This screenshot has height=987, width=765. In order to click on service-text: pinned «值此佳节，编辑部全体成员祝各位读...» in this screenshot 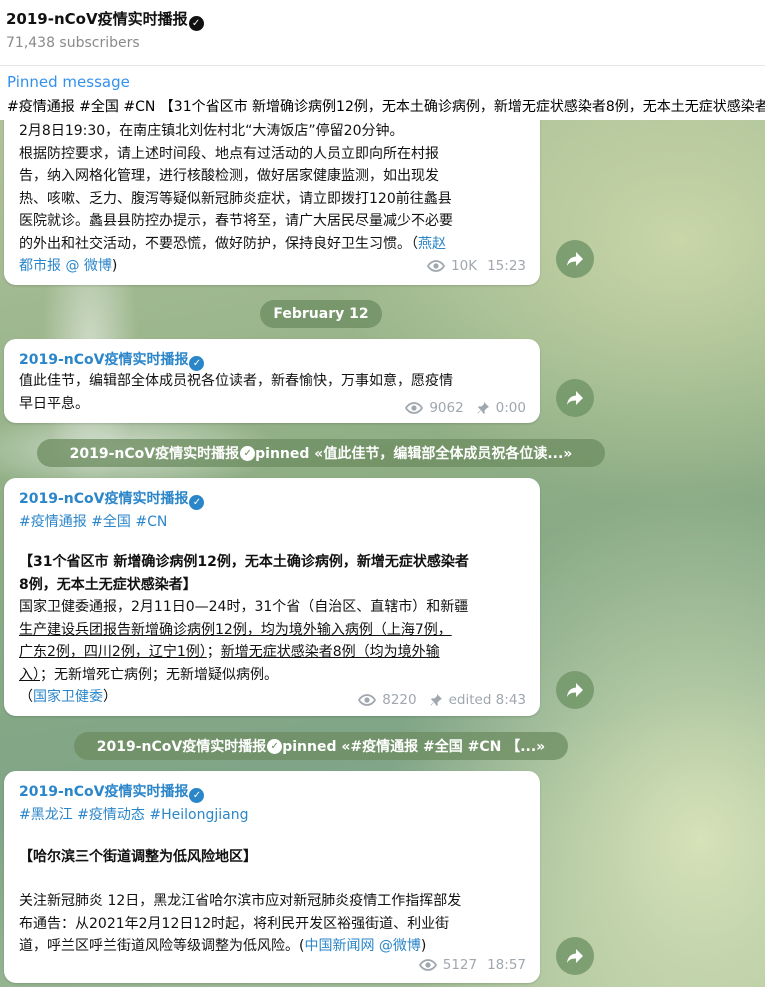, I will do `click(414, 454)`.